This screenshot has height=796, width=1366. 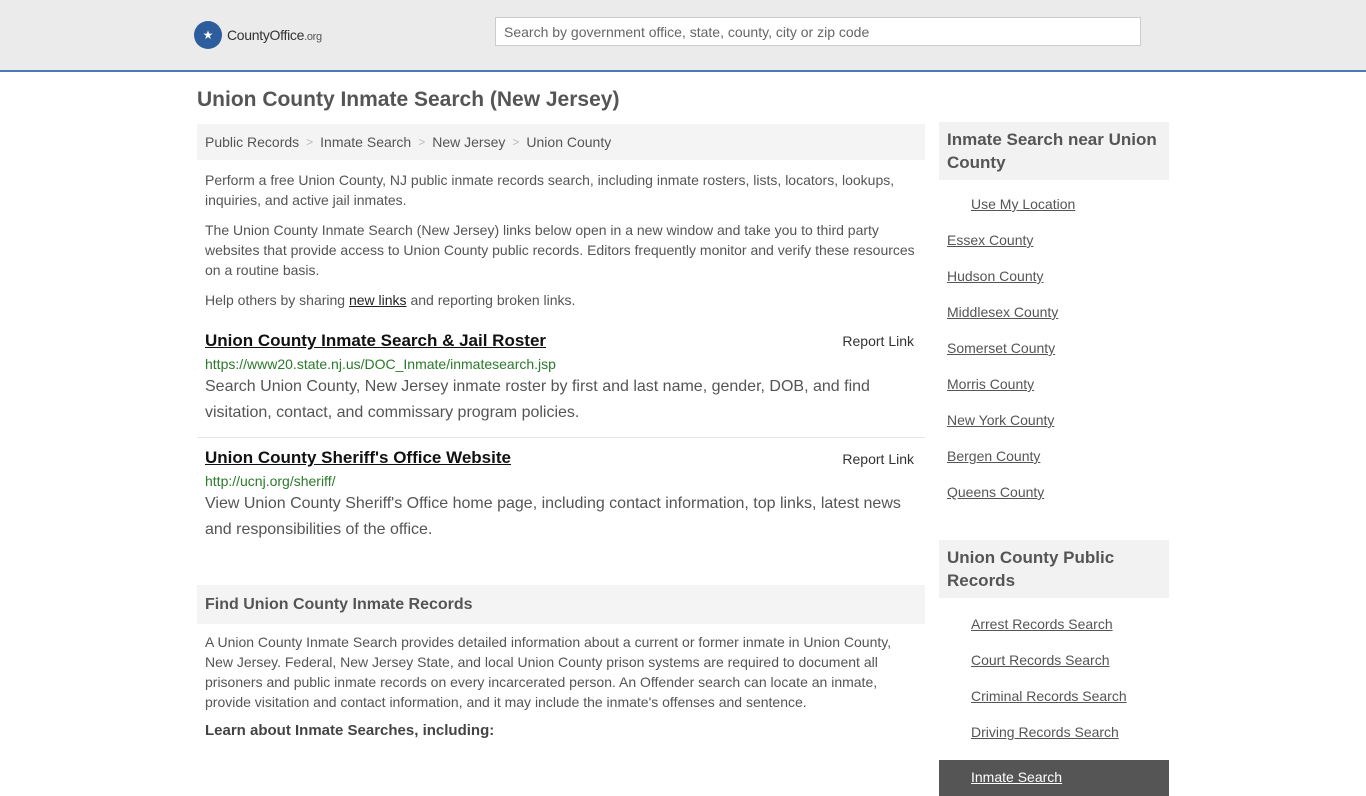 I want to click on records-link: Arrest Records Search, so click(x=1042, y=624).